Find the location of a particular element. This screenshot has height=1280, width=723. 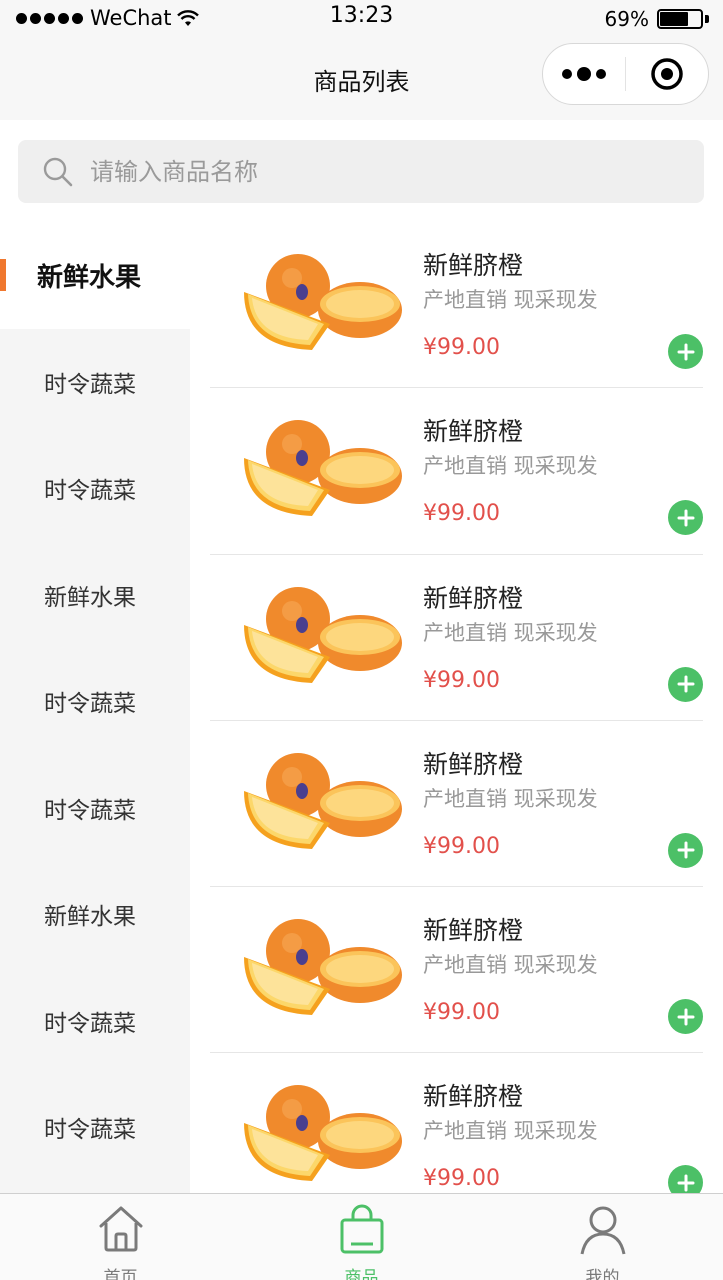

tab-profile: 我的 is located at coordinates (602, 1237).